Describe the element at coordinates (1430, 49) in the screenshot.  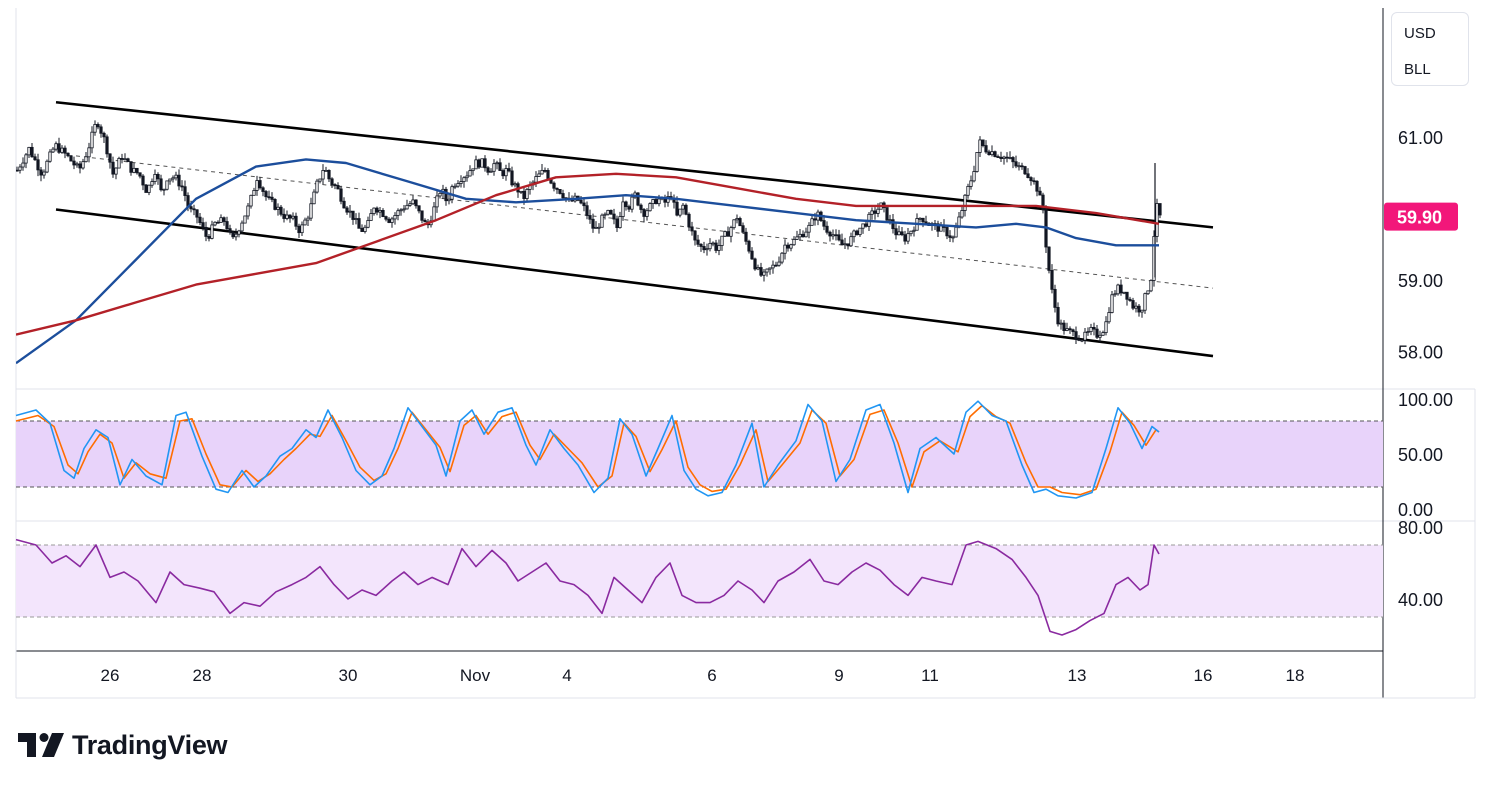
I see `instrument-legend: USD BLL` at that location.